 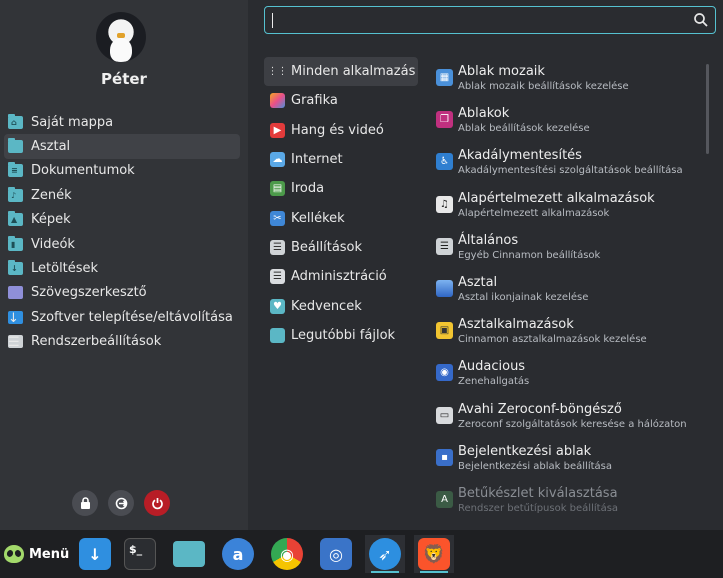 What do you see at coordinates (543, 86) in the screenshot?
I see `app-description: Ablak mozaik beállítások kezelése` at bounding box center [543, 86].